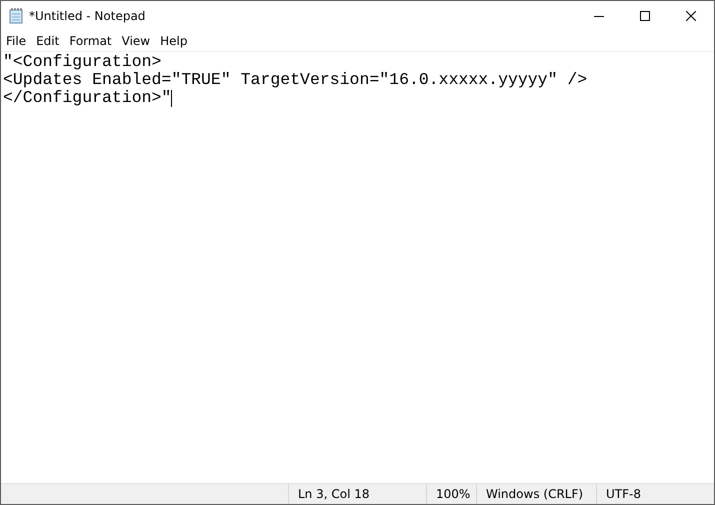 The width and height of the screenshot is (715, 505). I want to click on zoom-level: 100%, so click(451, 494).